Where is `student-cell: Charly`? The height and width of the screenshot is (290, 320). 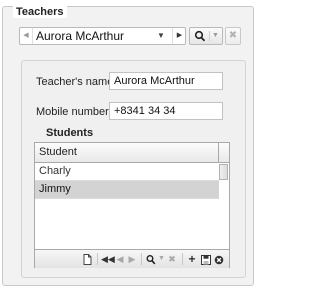 student-cell: Charly is located at coordinates (55, 171).